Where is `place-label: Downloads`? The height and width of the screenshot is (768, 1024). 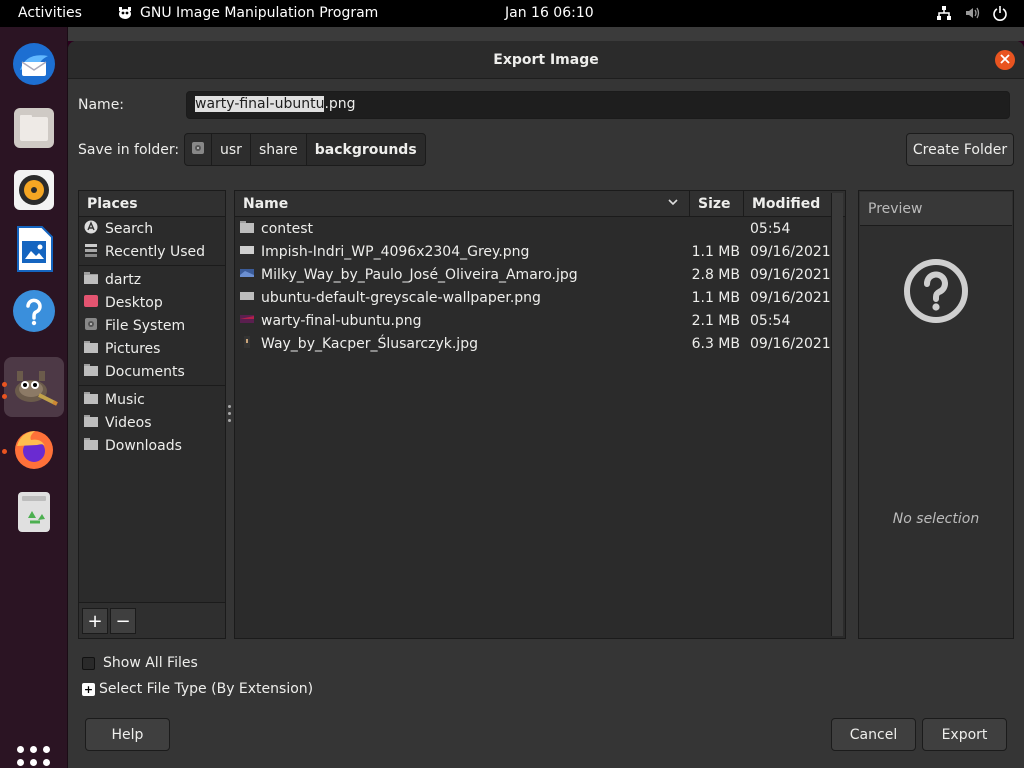
place-label: Downloads is located at coordinates (143, 445).